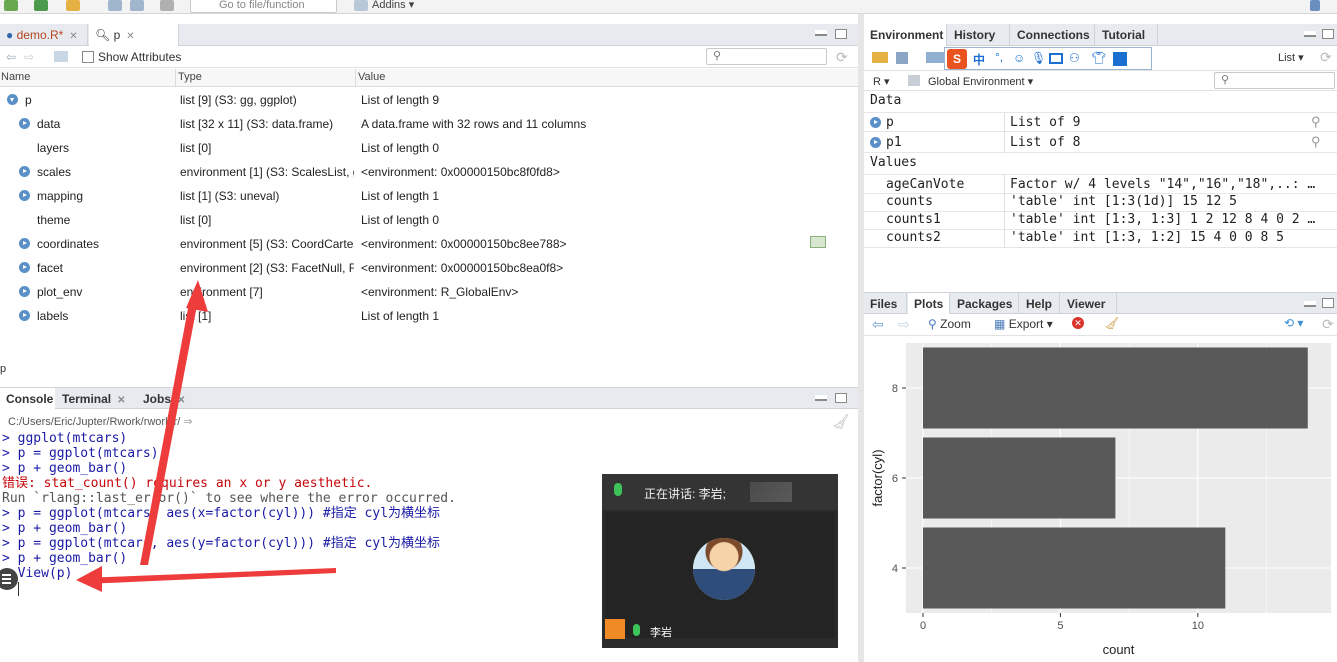 This screenshot has width=1337, height=662. Describe the element at coordinates (985, 304) in the screenshot. I see `tab-packages: Packages` at that location.